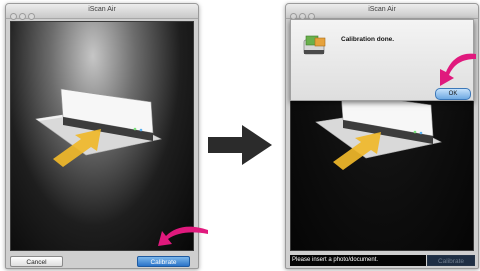  Describe the element at coordinates (240, 145) in the screenshot. I see `next-step-arrow-icon` at that location.